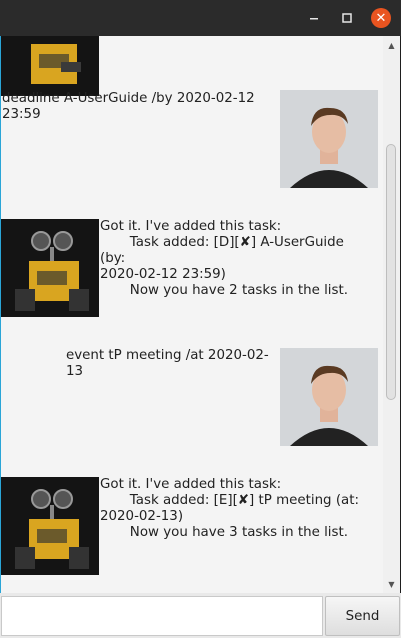 This screenshot has width=401, height=638. Describe the element at coordinates (391, 45) in the screenshot. I see `scroll-up-icon: ▲` at that location.